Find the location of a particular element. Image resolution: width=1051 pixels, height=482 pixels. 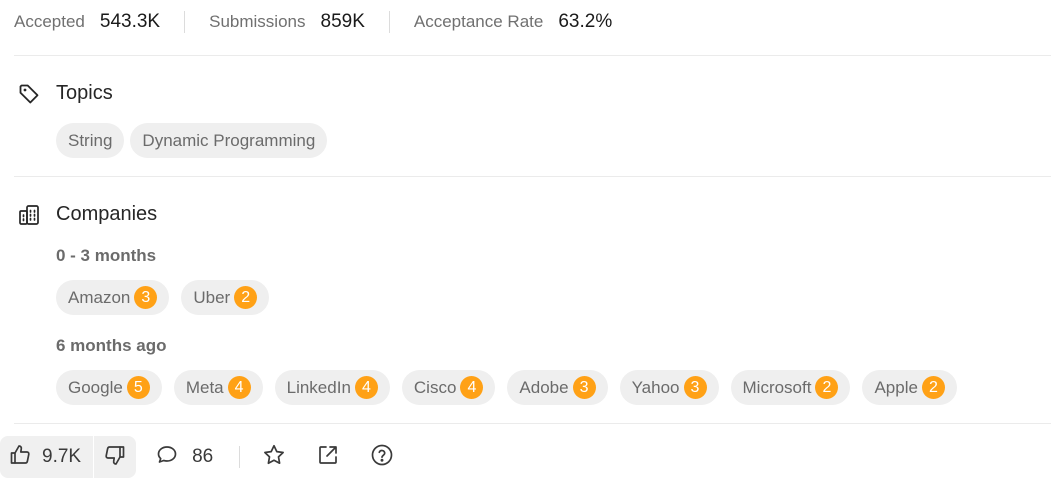

company-name: Apple is located at coordinates (896, 387).